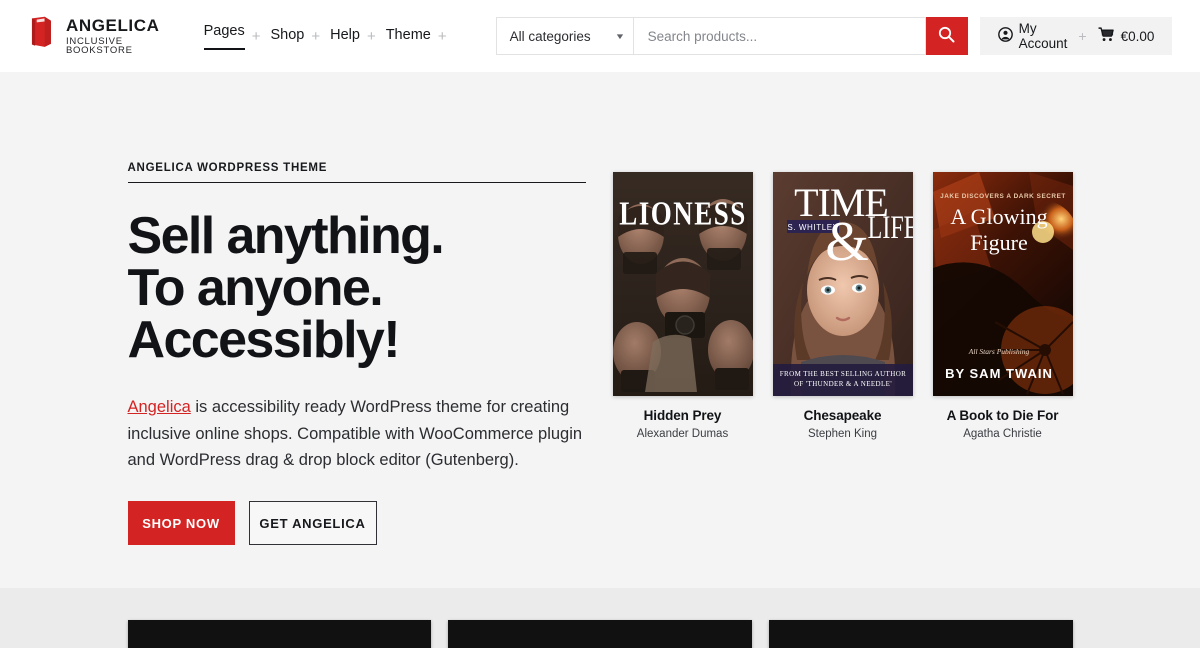 The height and width of the screenshot is (648, 1200). I want to click on cart-link: €0.00, so click(1126, 36).